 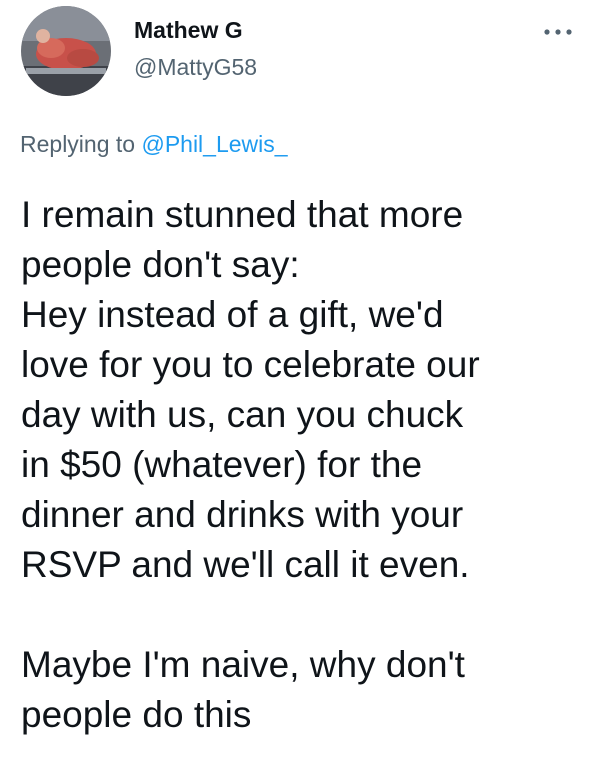 What do you see at coordinates (136, 714) in the screenshot?
I see `tweet-line: people do this` at bounding box center [136, 714].